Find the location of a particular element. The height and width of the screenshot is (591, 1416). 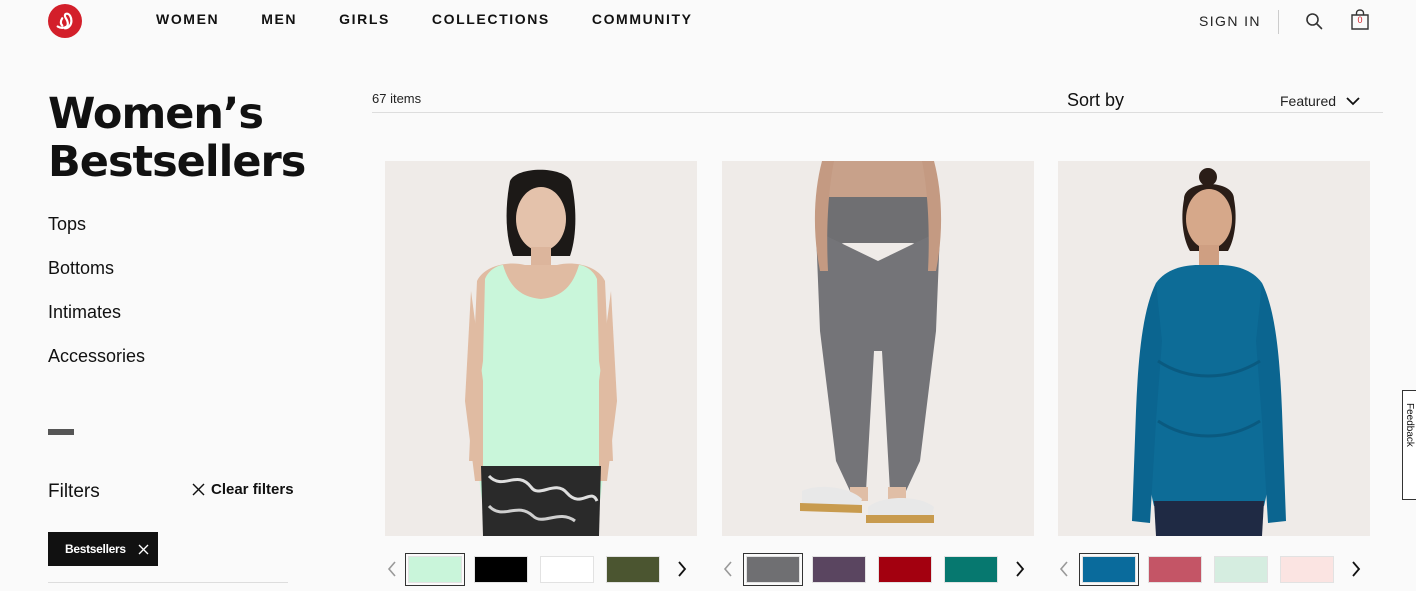

feedback-tab: Feedback is located at coordinates (1409, 445).